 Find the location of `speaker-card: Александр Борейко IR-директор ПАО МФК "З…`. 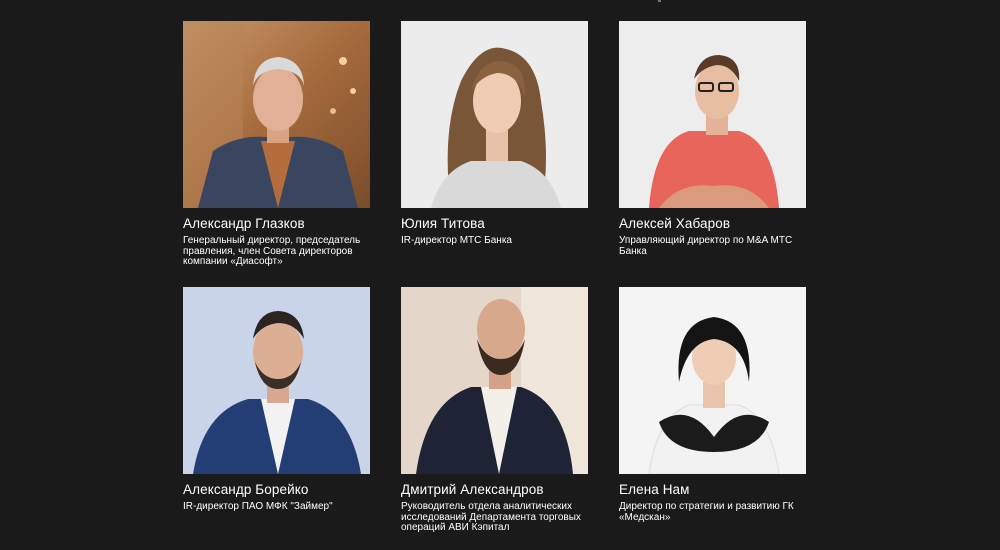

speaker-card: Александр Борейко IR-директор ПАО МФК "З… is located at coordinates (276, 418).